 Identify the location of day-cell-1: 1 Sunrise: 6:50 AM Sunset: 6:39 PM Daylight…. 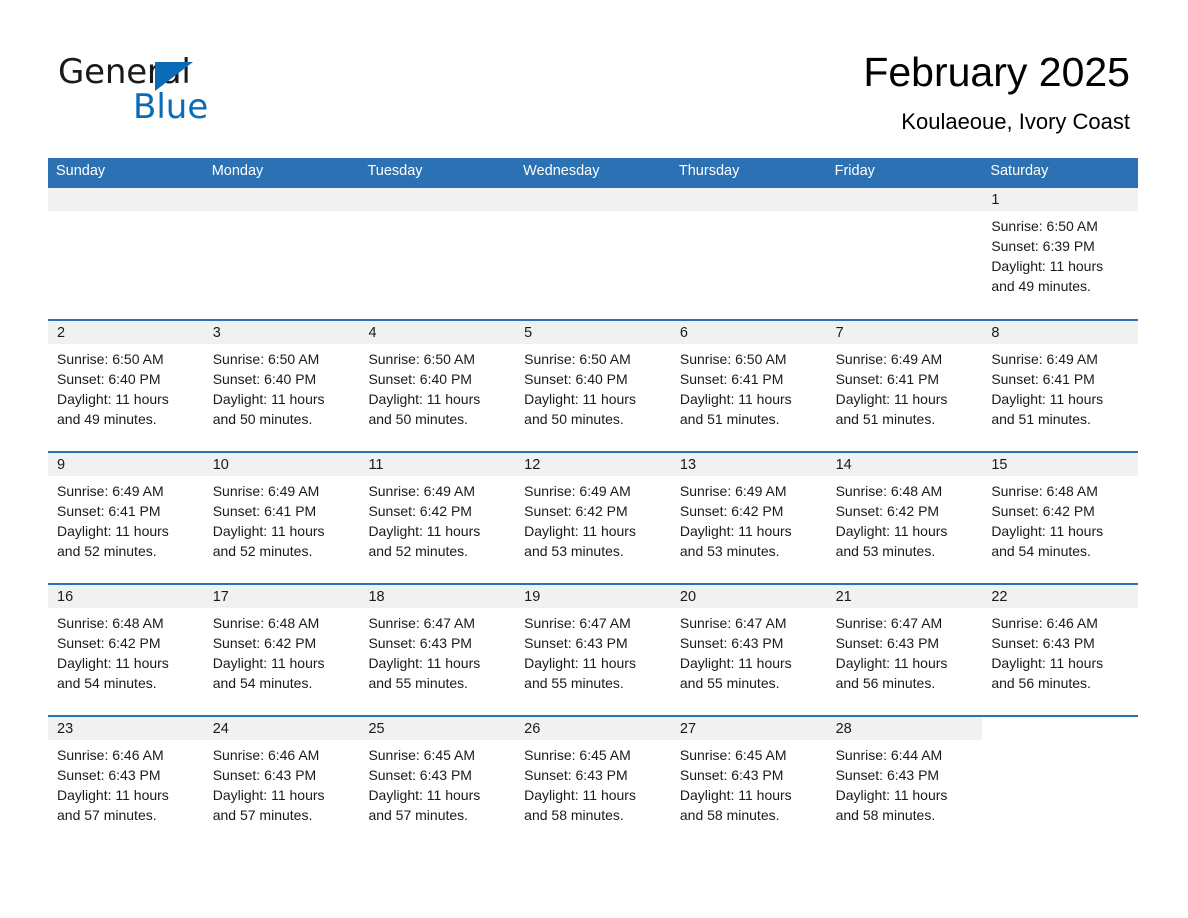
(1060, 244).